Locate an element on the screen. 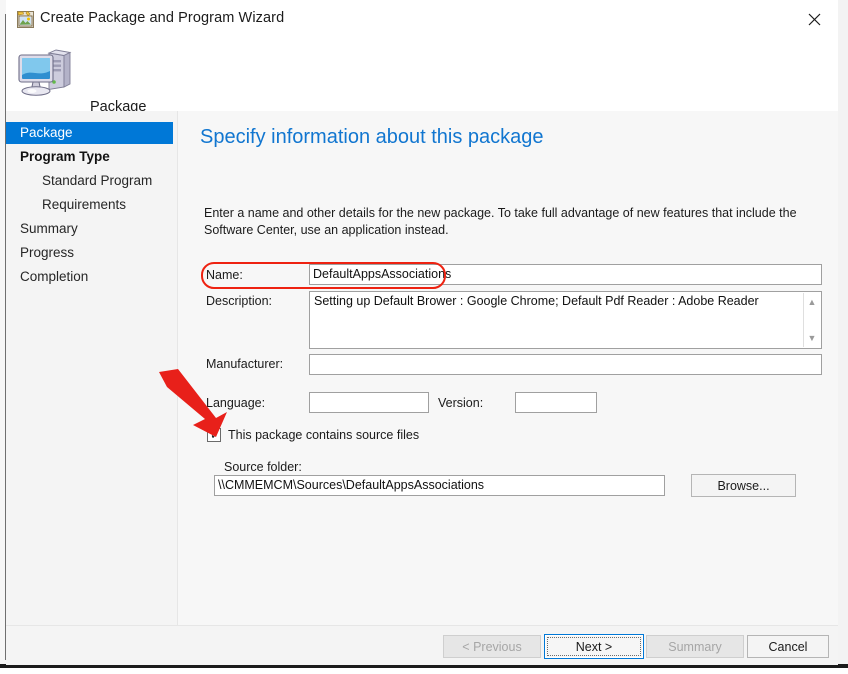  wizard-header: Package is located at coordinates (422, 75).